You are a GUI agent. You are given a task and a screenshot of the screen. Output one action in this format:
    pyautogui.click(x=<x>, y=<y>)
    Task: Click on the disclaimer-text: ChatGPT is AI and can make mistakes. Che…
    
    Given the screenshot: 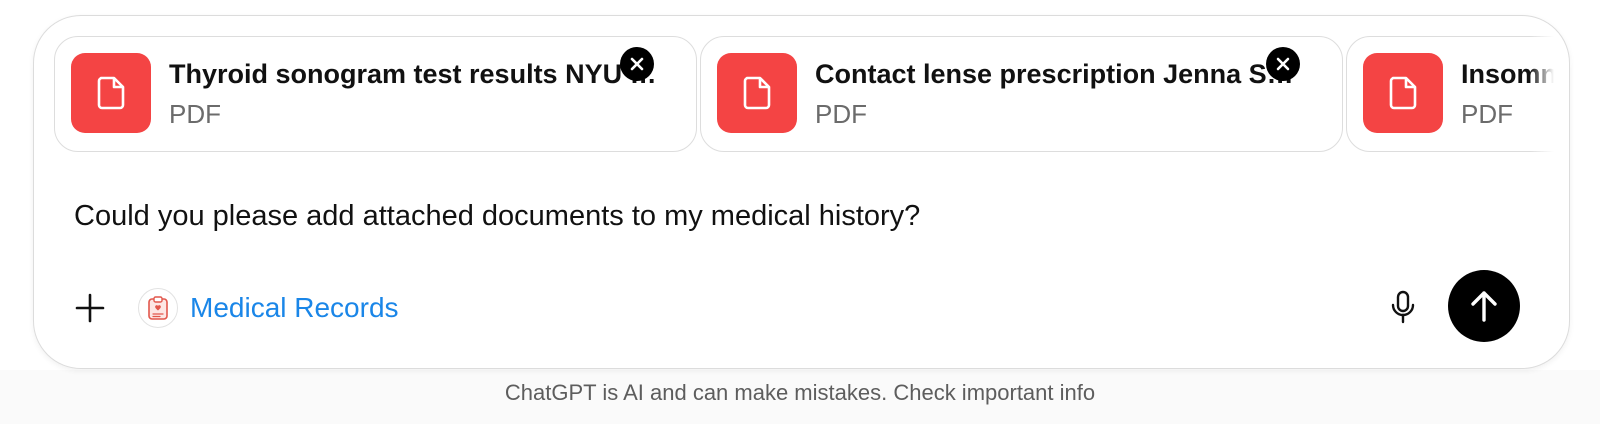 What is the action you would take?
    pyautogui.click(x=800, y=392)
    